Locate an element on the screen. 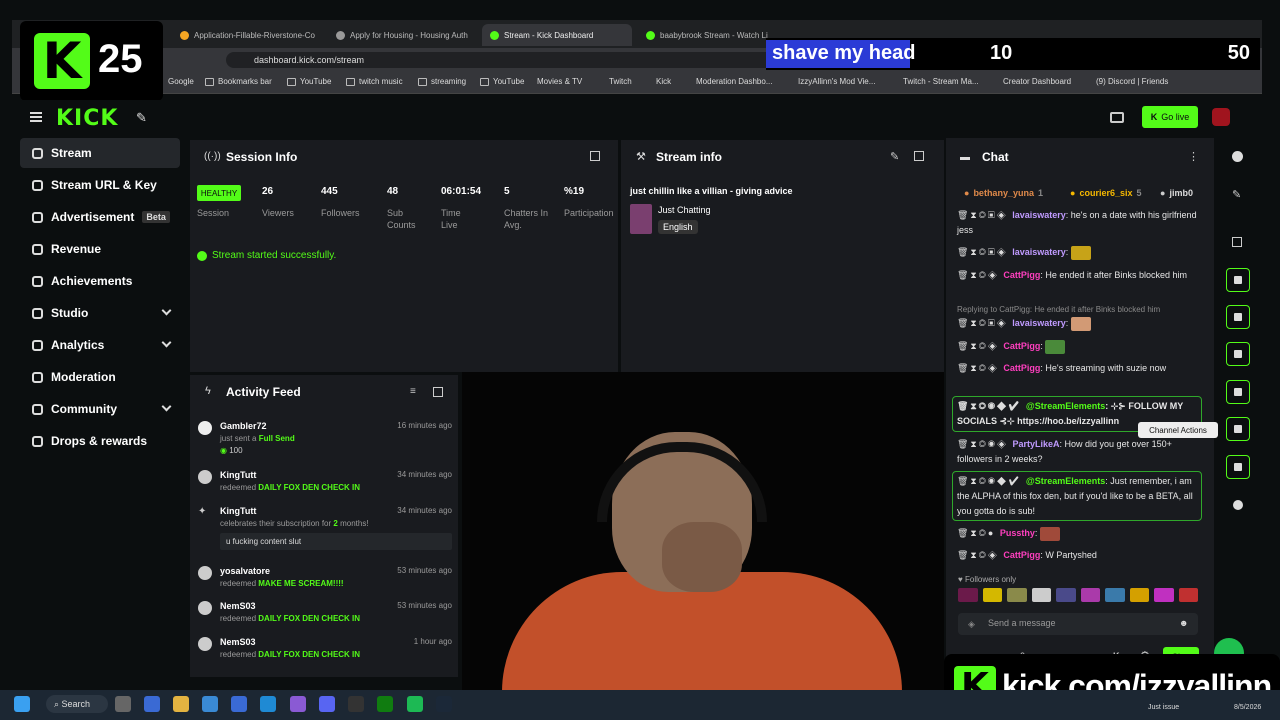 The image size is (1280, 720). tab-favicon is located at coordinates (340, 35).